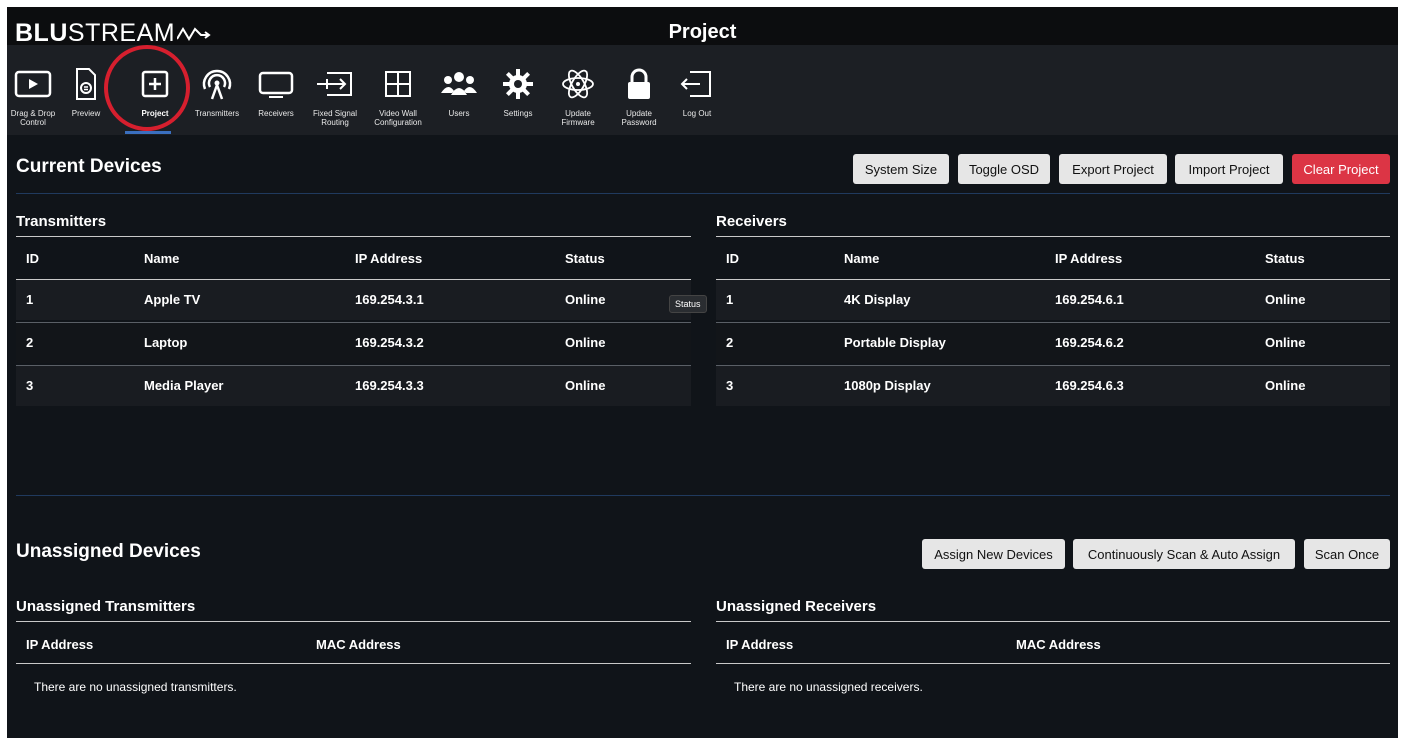 The width and height of the screenshot is (1405, 738). I want to click on status-tooltip: Status, so click(688, 304).